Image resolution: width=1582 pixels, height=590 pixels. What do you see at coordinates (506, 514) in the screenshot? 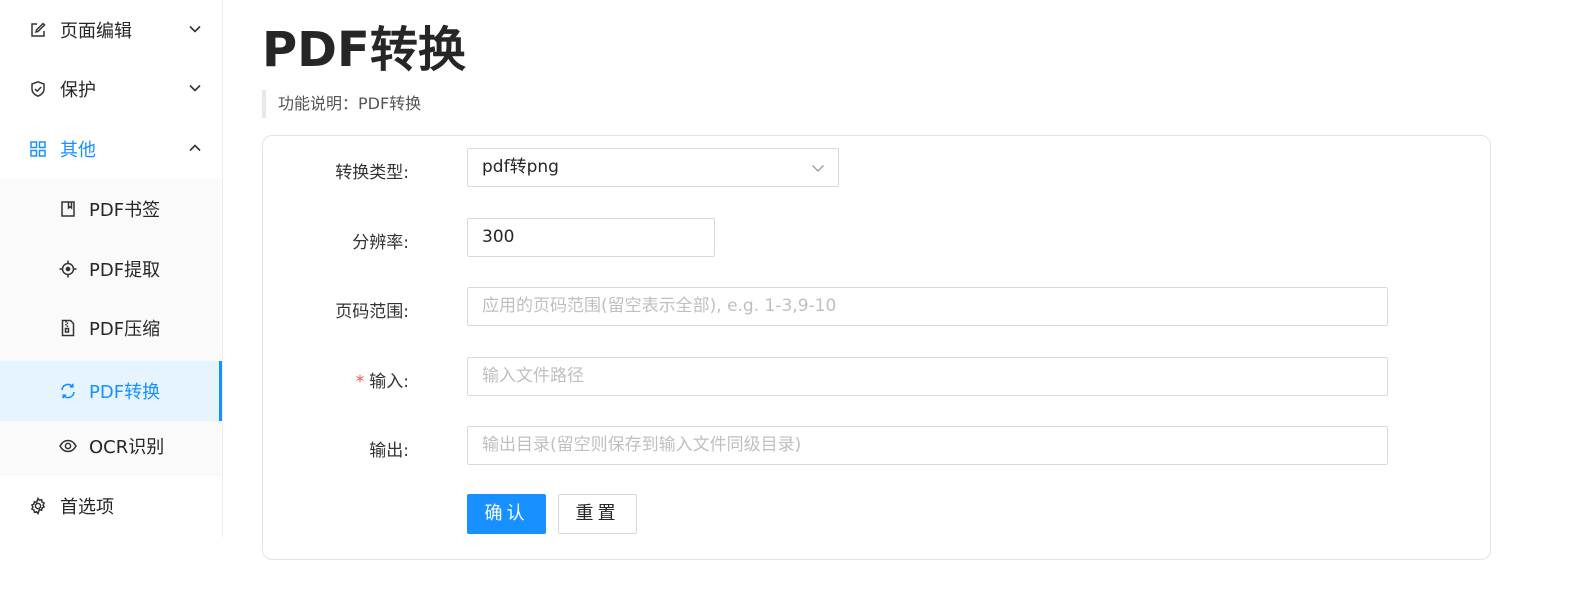
I see `confirm-button: 确认` at bounding box center [506, 514].